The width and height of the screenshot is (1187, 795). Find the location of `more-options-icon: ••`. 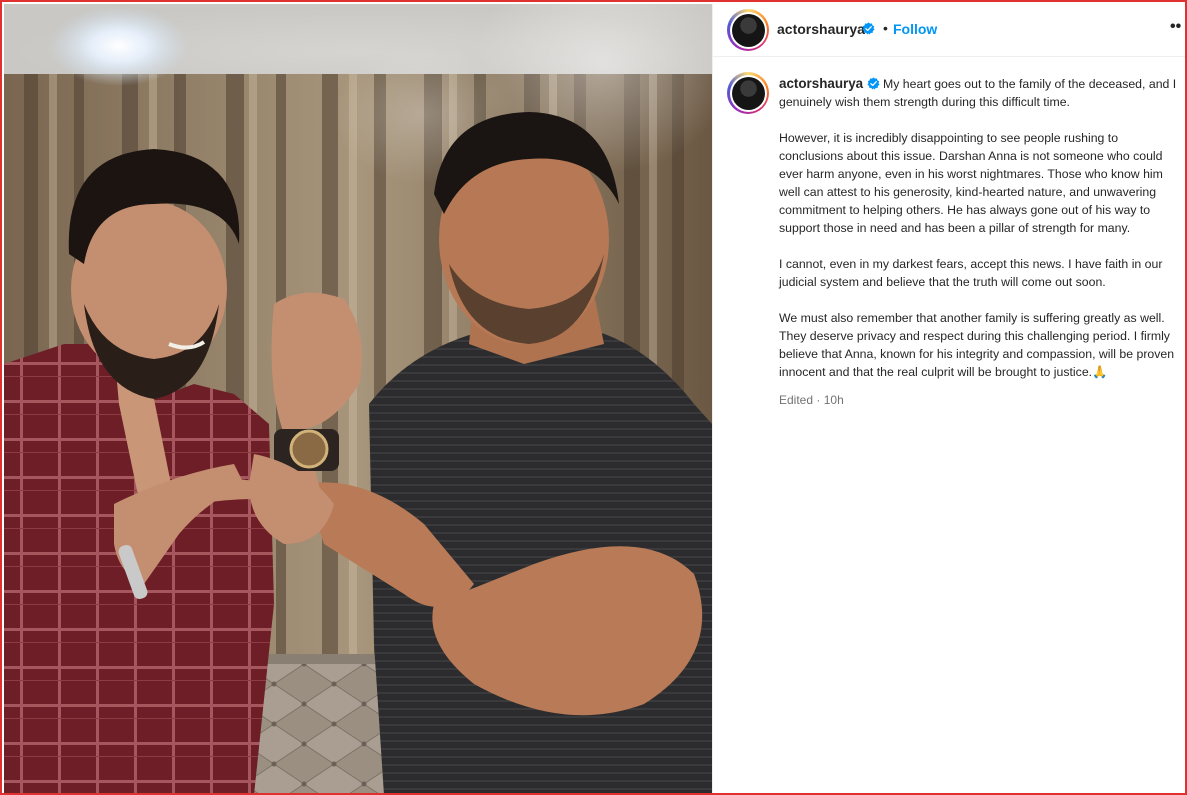

more-options-icon: •• is located at coordinates (1175, 27).